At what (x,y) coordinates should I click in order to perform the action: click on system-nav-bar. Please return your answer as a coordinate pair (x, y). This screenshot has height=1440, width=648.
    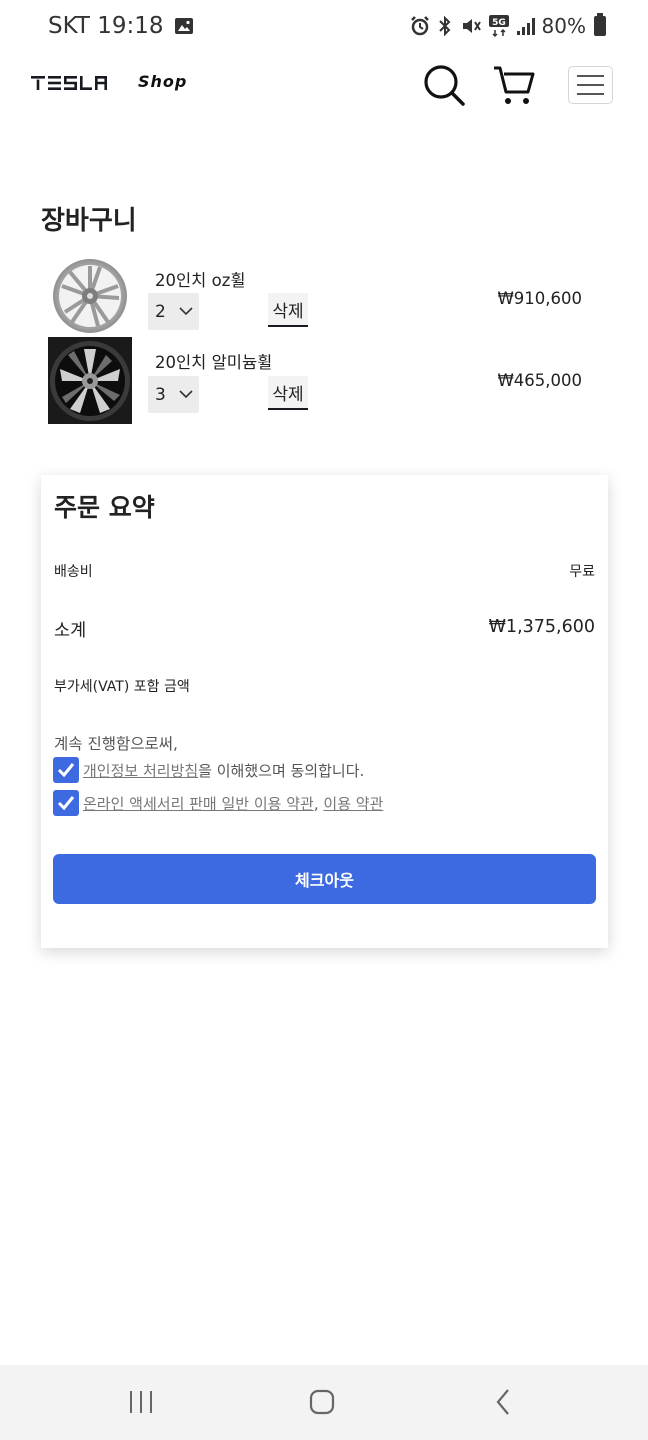
    Looking at the image, I should click on (324, 1402).